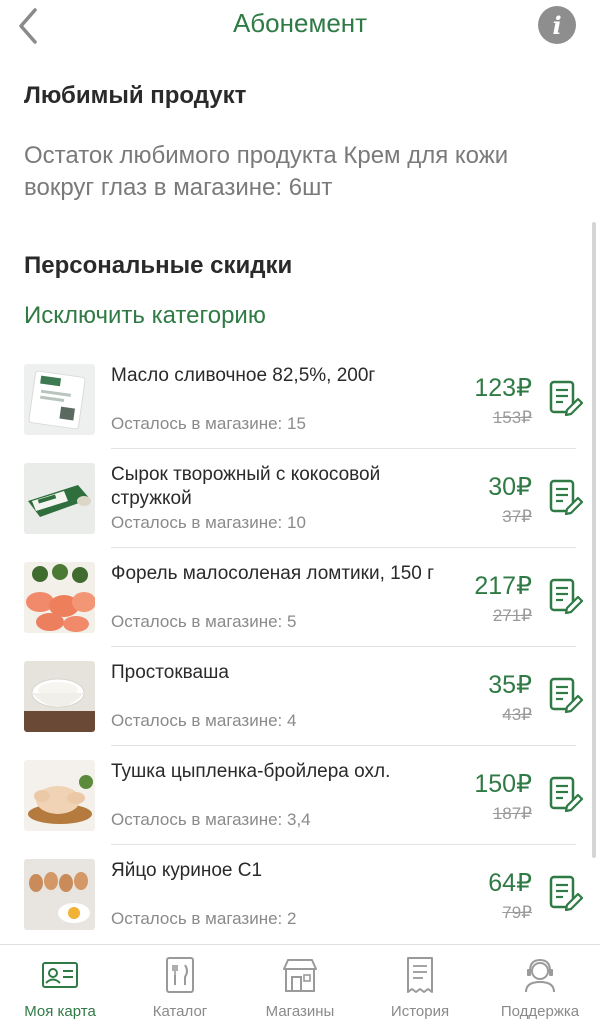  What do you see at coordinates (59, 399) in the screenshot?
I see `product-image-butter` at bounding box center [59, 399].